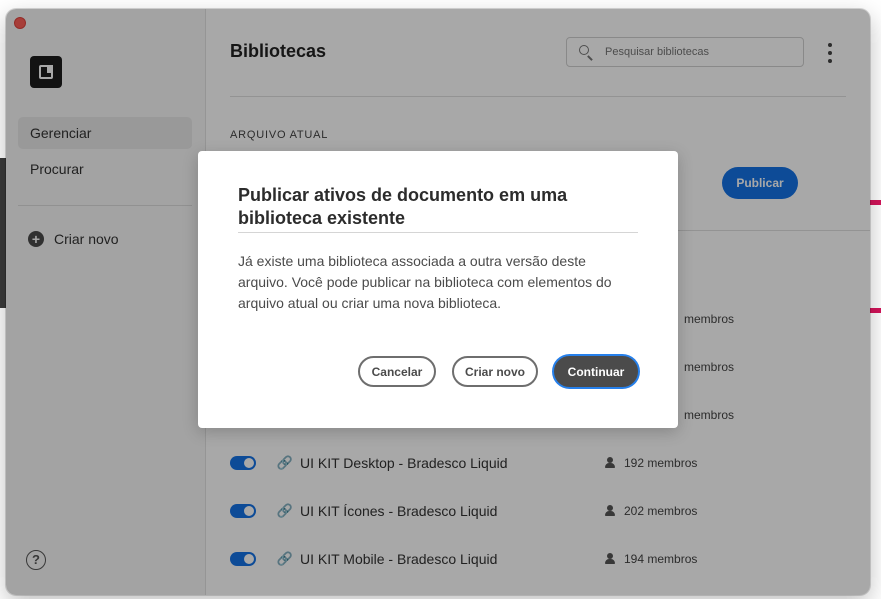 Image resolution: width=881 pixels, height=599 pixels. Describe the element at coordinates (596, 371) in the screenshot. I see `continue-button: Continuar` at that location.